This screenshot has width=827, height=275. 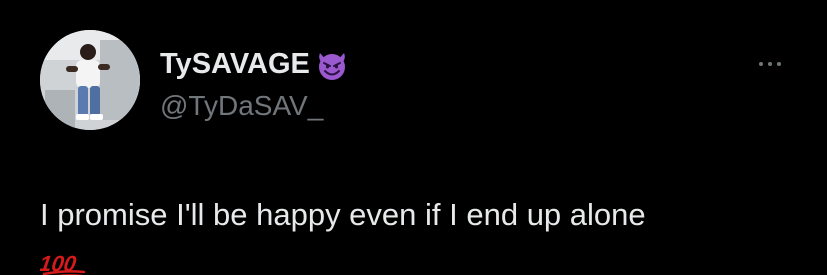 I want to click on hundred-points-icon: 100, so click(x=65, y=260).